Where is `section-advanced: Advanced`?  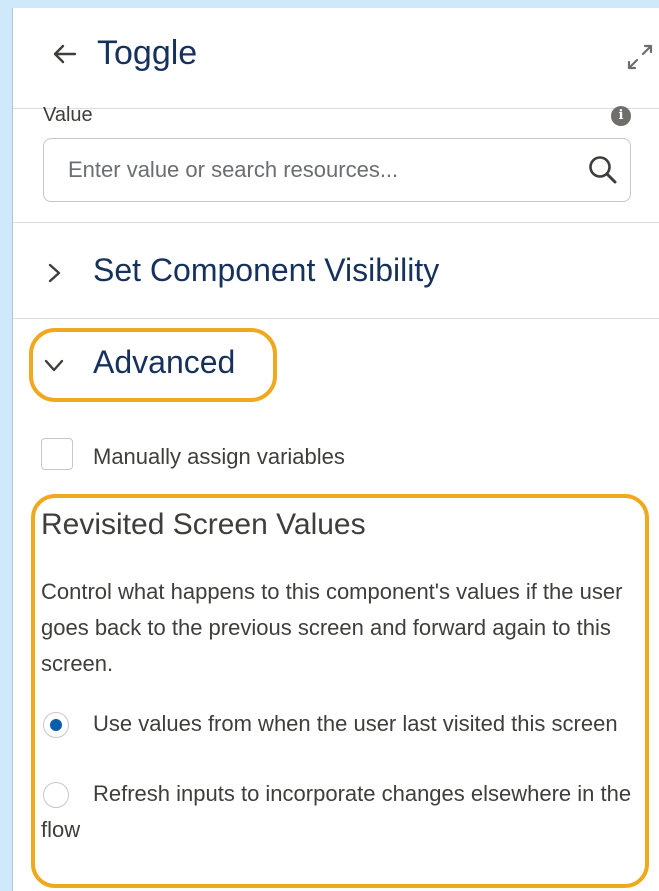 section-advanced: Advanced is located at coordinates (336, 366).